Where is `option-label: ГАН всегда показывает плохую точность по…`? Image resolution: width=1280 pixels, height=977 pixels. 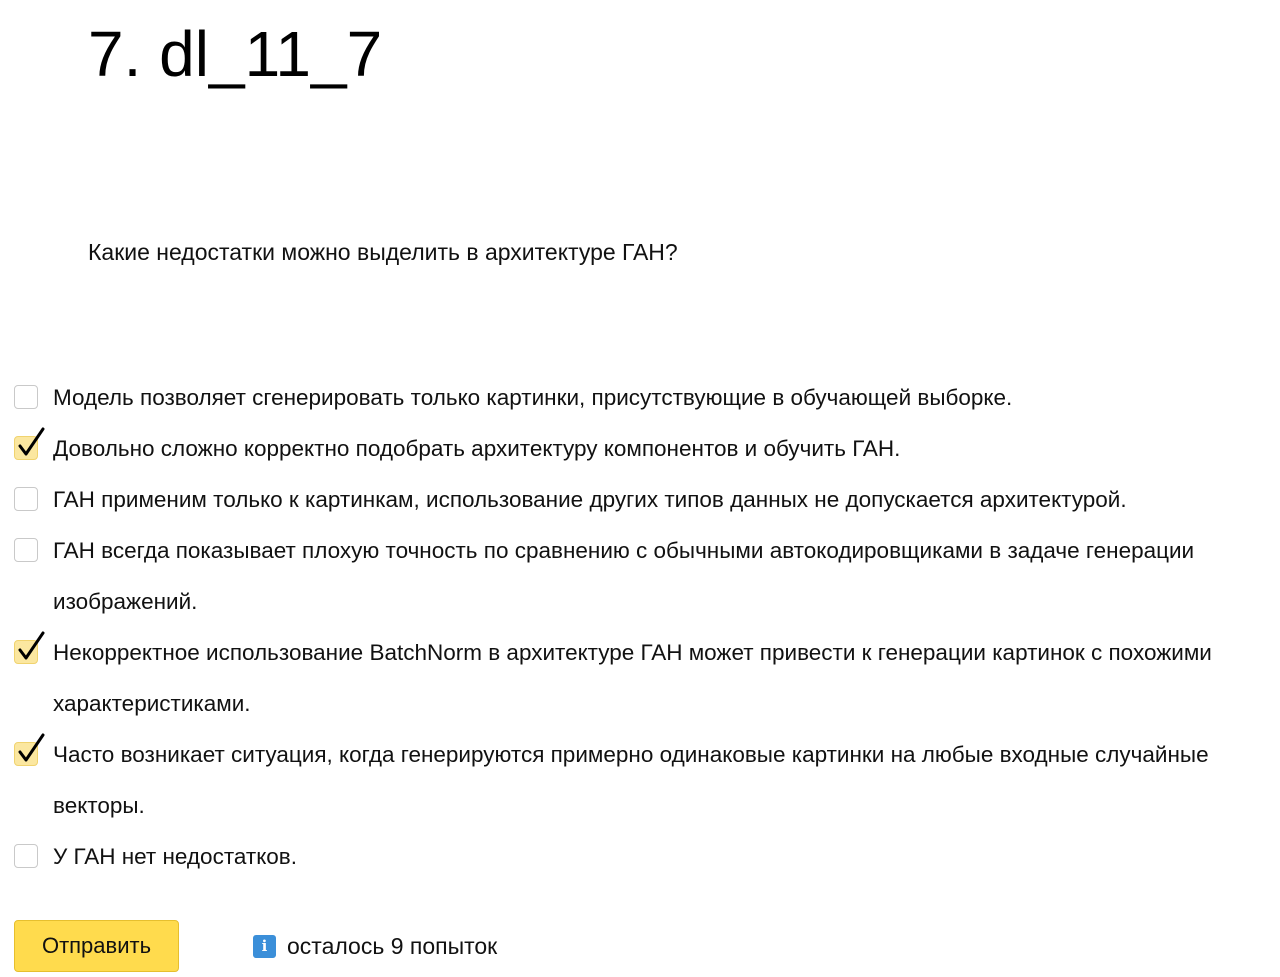
option-label: ГАН всегда показывает плохую точность по… is located at coordinates (624, 576).